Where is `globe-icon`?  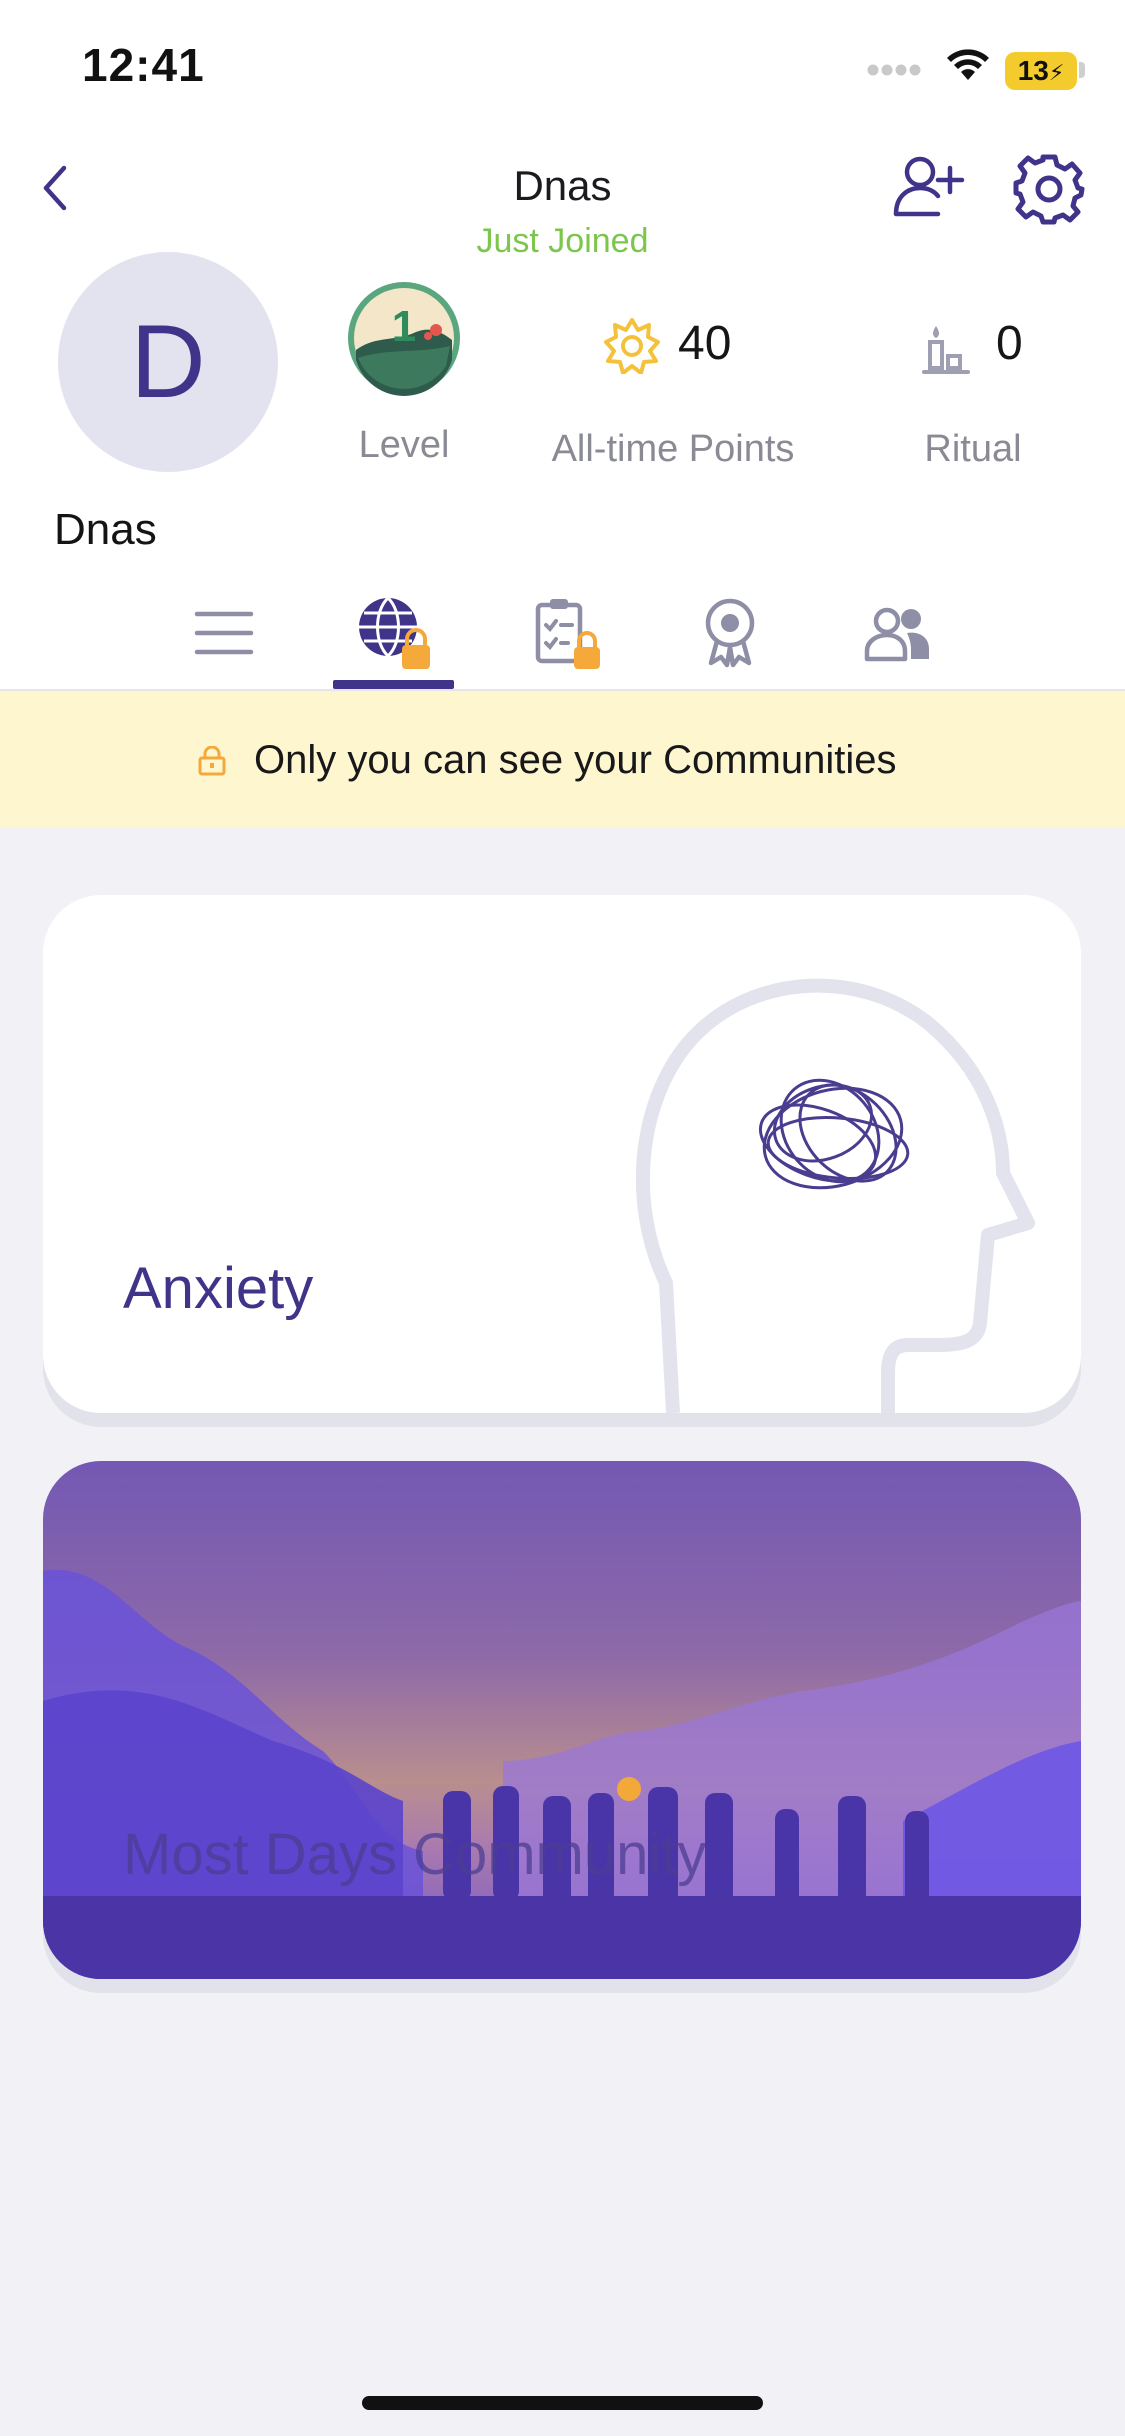 globe-icon is located at coordinates (394, 632).